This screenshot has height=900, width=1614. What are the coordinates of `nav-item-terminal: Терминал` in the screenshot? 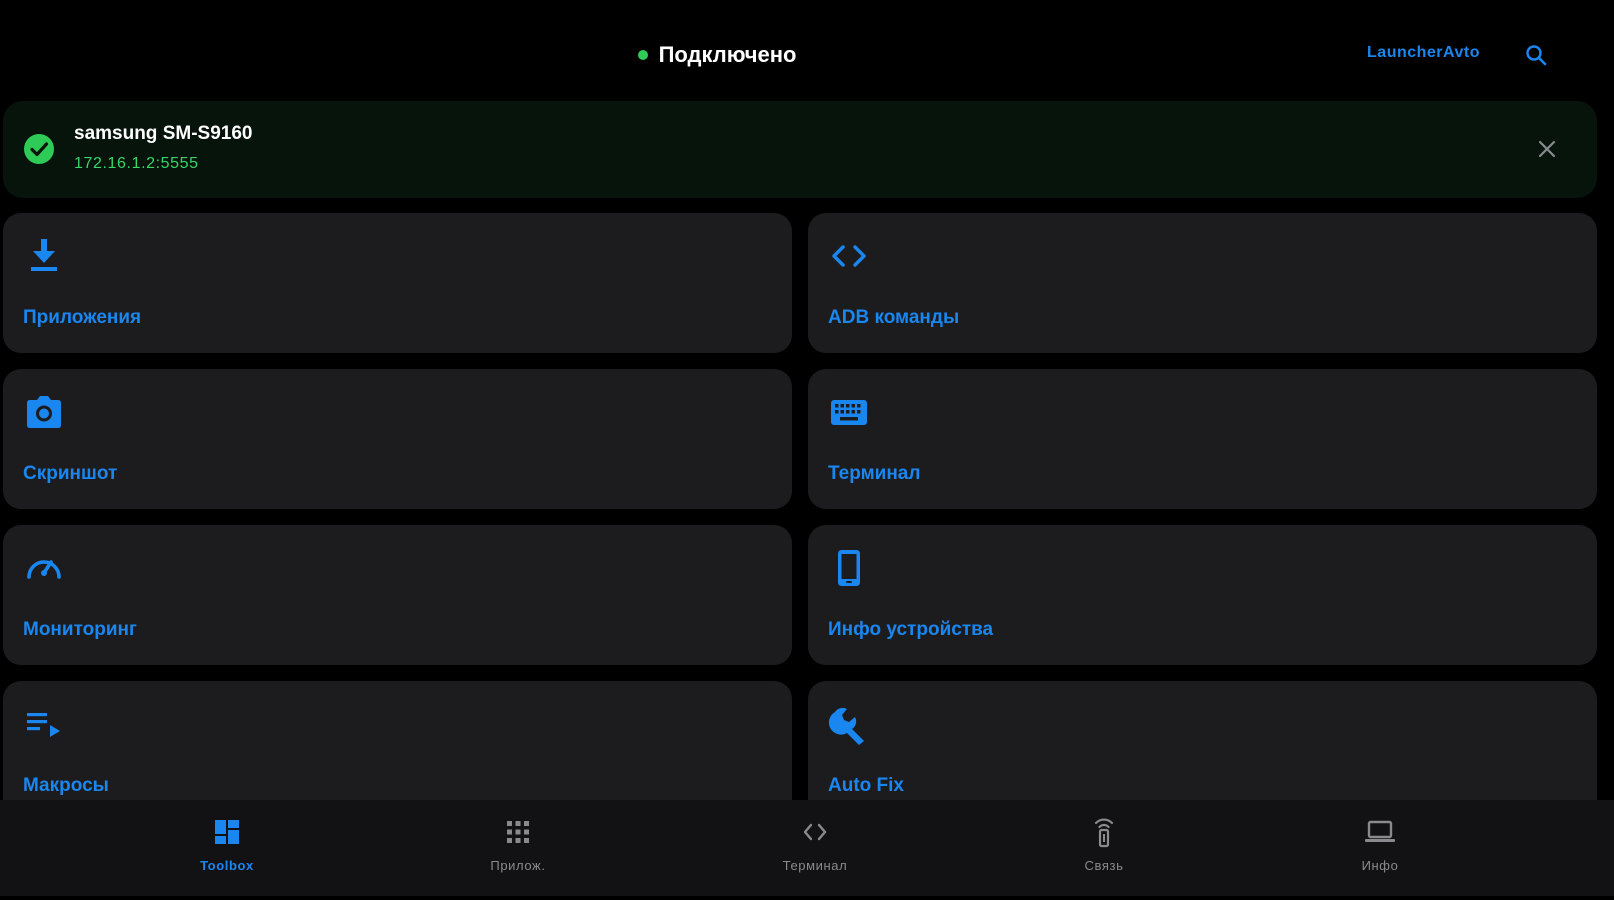 It's located at (815, 848).